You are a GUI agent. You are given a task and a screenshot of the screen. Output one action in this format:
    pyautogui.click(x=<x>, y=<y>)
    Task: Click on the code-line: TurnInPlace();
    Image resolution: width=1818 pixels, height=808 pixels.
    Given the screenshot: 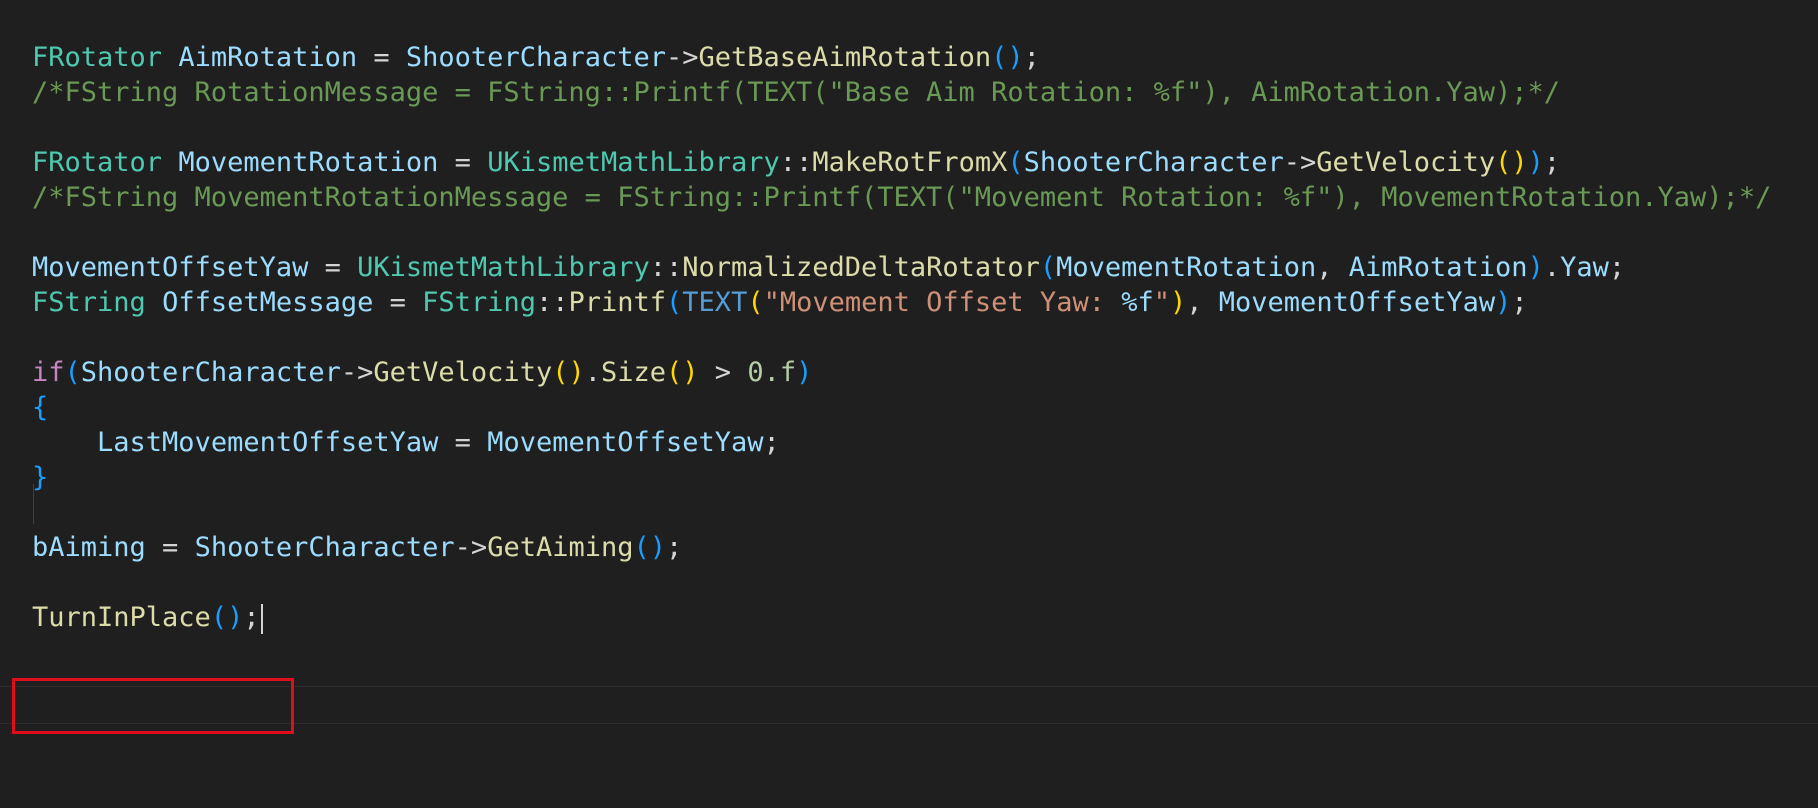 What is the action you would take?
    pyautogui.click(x=147, y=618)
    